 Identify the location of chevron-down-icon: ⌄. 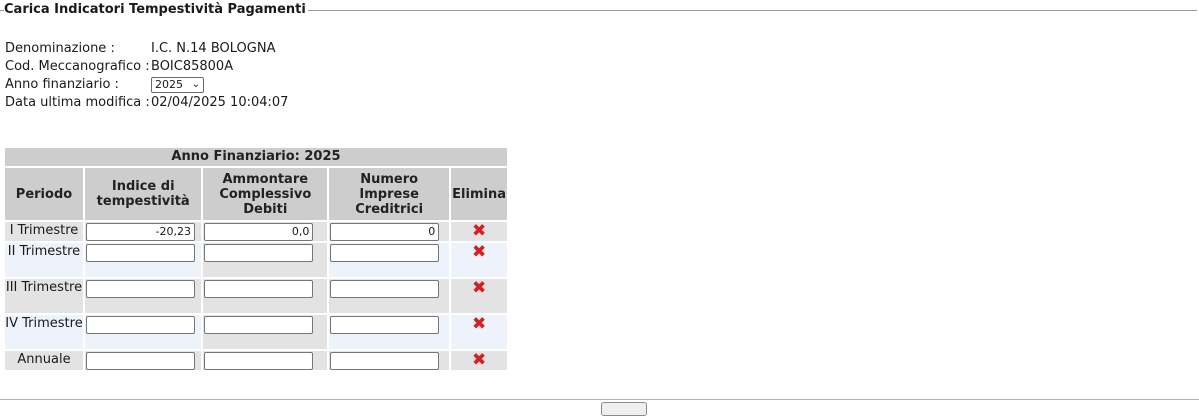
(195, 84).